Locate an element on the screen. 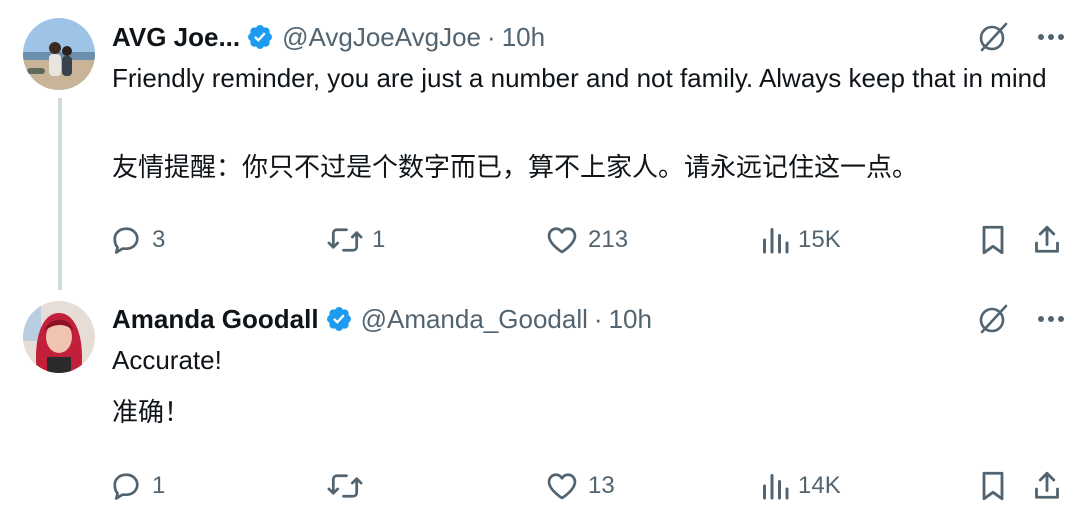 The height and width of the screenshot is (515, 1080). thread-line is located at coordinates (60, 194).